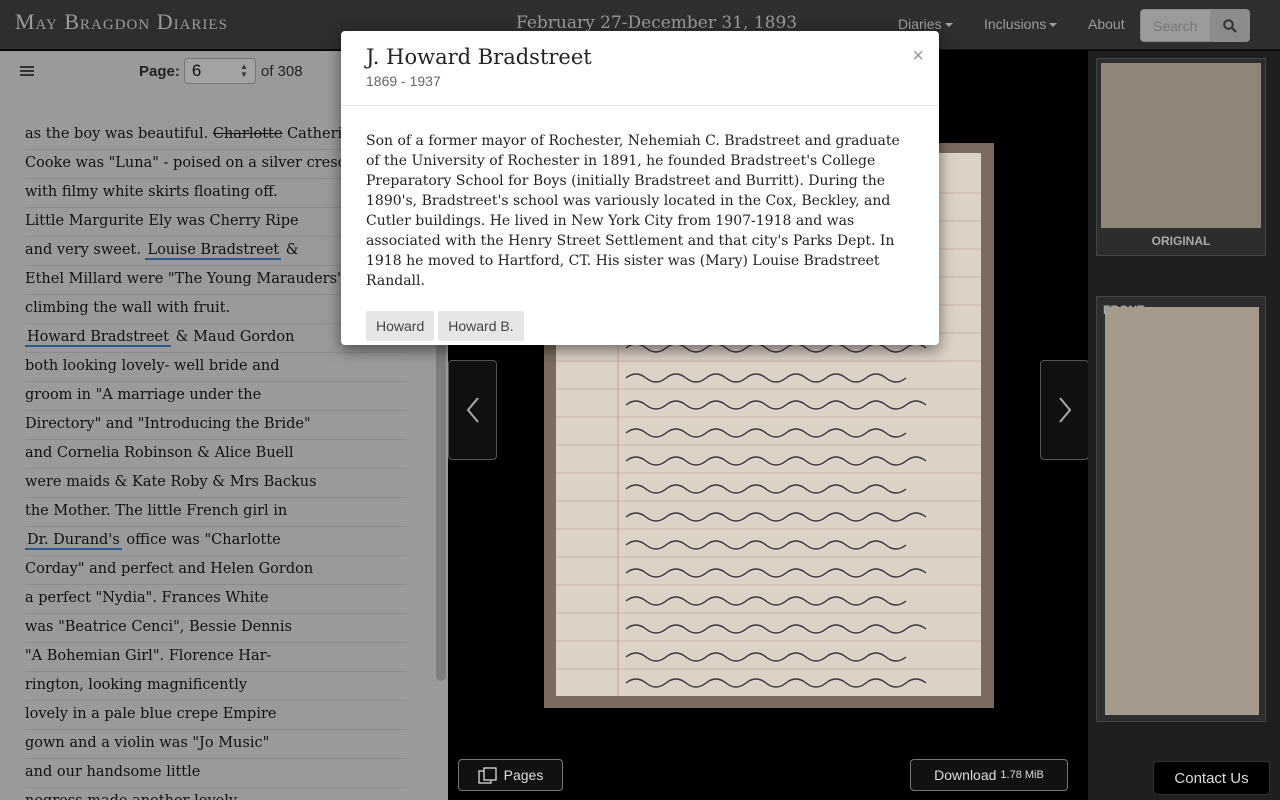 Image resolution: width=1280 pixels, height=800 pixels. What do you see at coordinates (403, 81) in the screenshot?
I see `modal-life-dates: 1869 - 1937` at bounding box center [403, 81].